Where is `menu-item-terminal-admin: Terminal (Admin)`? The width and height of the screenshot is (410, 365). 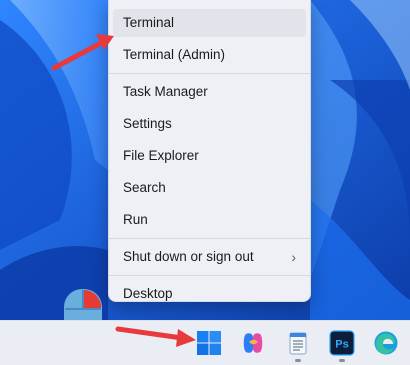
menu-item-terminal-admin: Terminal (Admin) is located at coordinates (209, 55).